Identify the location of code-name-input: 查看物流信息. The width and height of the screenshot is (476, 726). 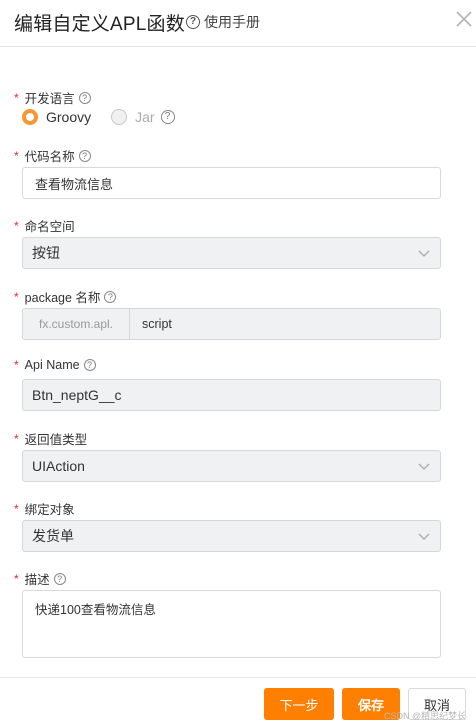
(231, 183).